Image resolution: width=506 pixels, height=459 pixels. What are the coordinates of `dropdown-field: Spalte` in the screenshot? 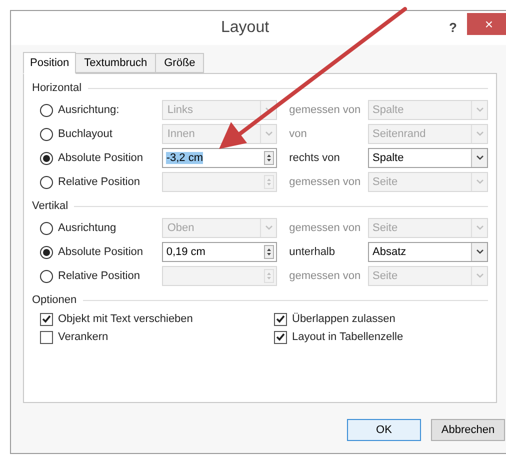 It's located at (428, 158).